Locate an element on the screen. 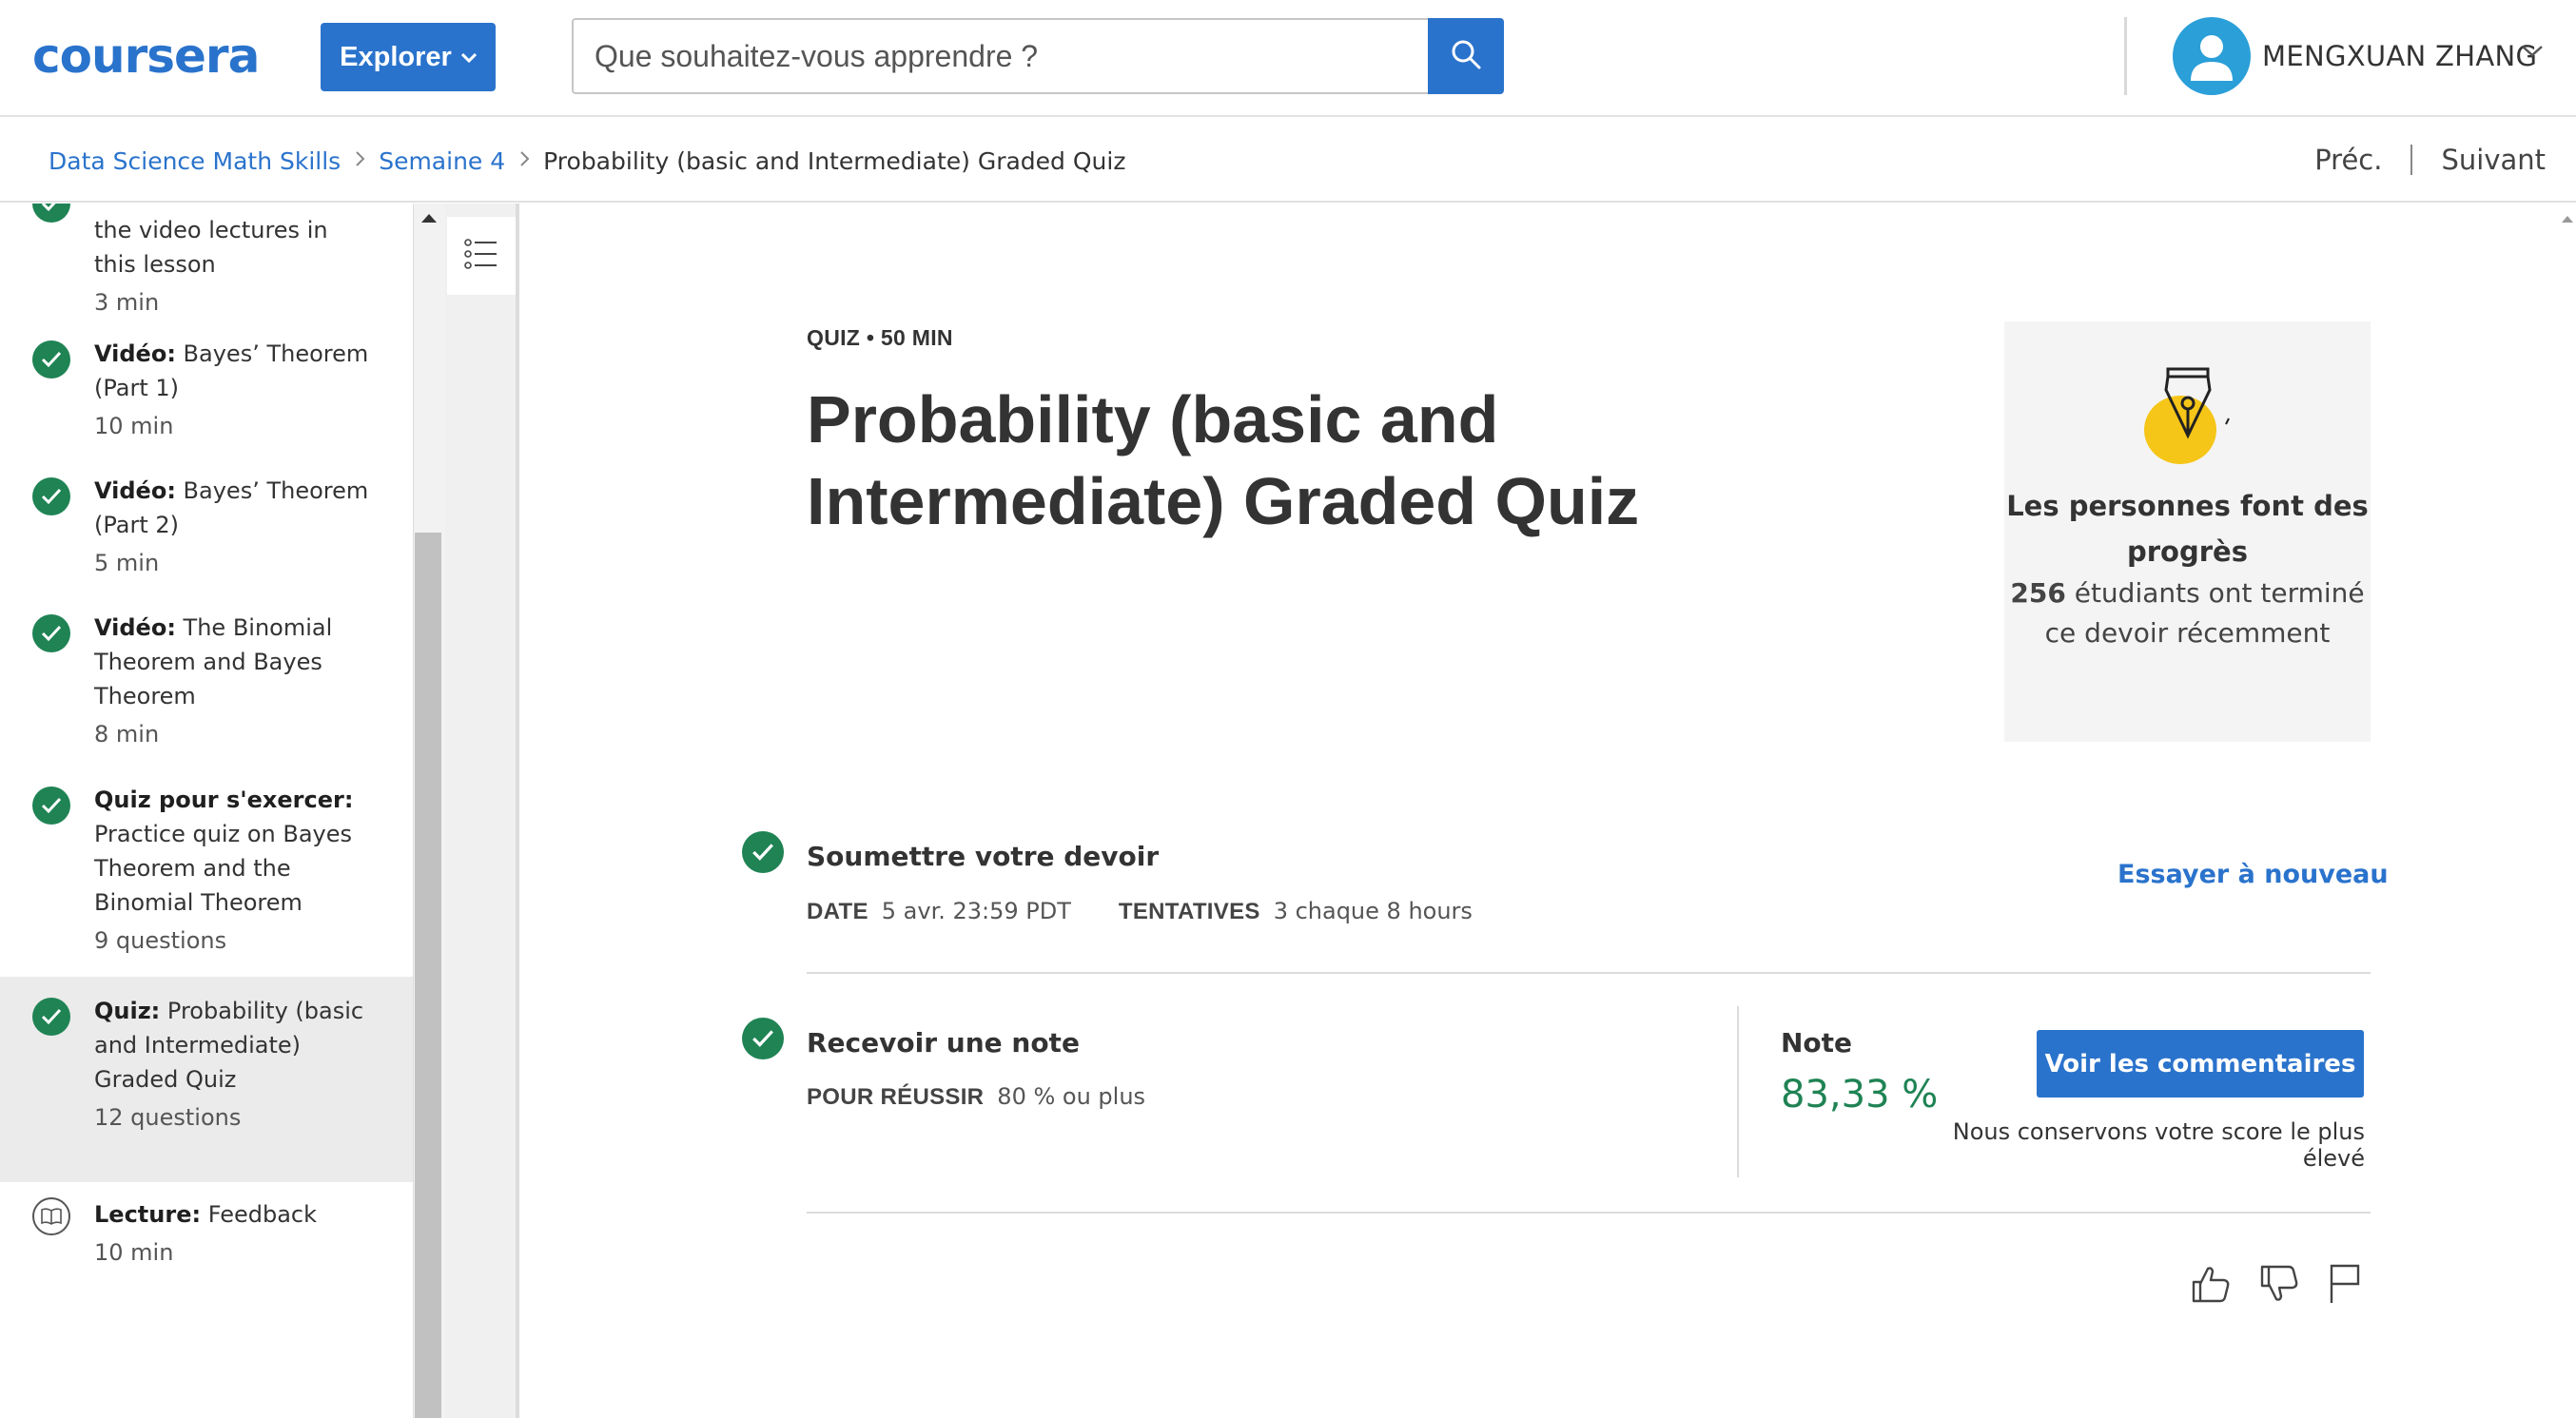  sidebar-item: Lecture: Feedback 10 min is located at coordinates (206, 1249).